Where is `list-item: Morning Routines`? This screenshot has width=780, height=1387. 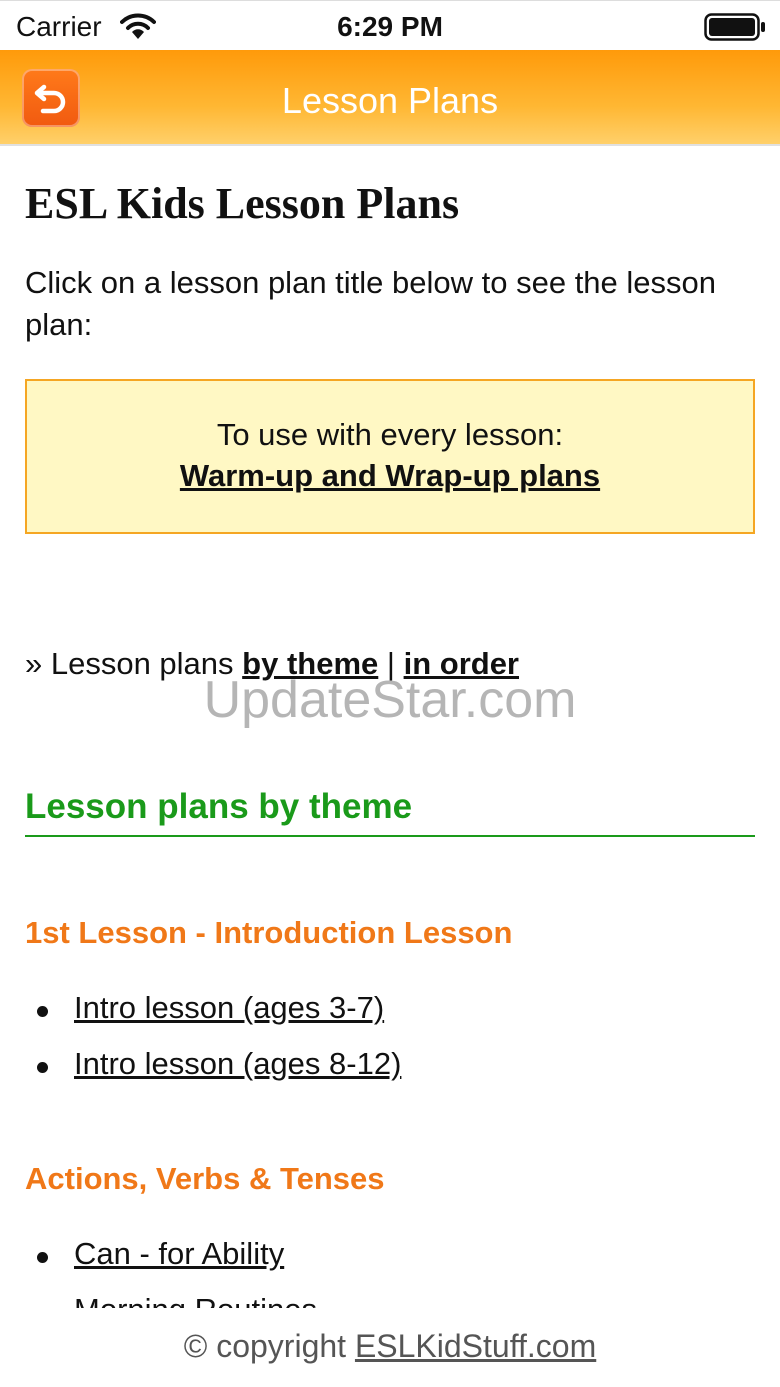 list-item: Morning Routines is located at coordinates (171, 1300).